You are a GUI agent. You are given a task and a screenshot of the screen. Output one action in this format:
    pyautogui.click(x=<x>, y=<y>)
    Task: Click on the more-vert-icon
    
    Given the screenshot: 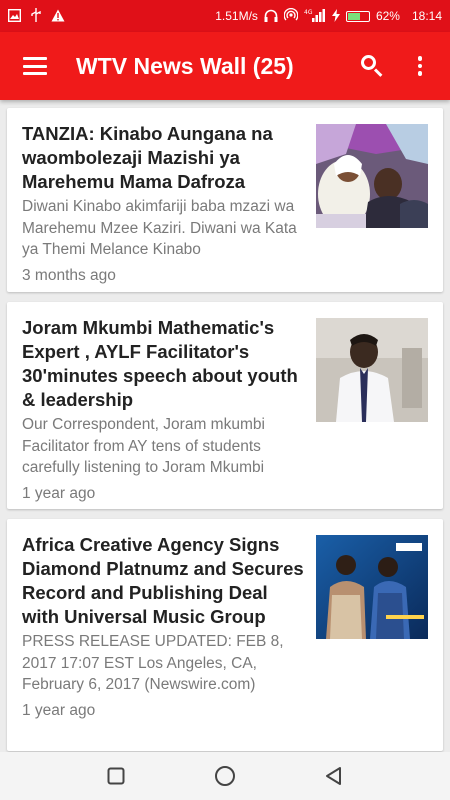 What is the action you would take?
    pyautogui.click(x=420, y=66)
    